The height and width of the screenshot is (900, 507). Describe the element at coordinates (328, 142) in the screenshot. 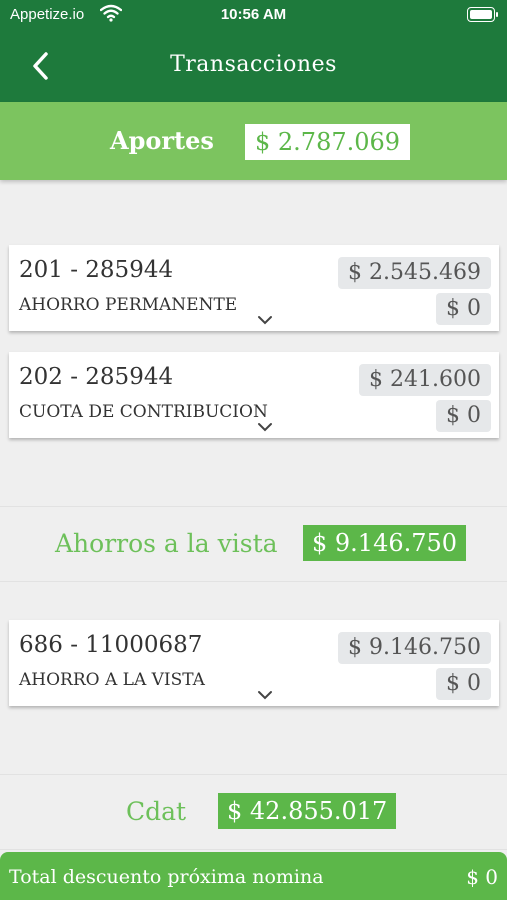

I see `aportes-total: $ 2.787.069` at that location.